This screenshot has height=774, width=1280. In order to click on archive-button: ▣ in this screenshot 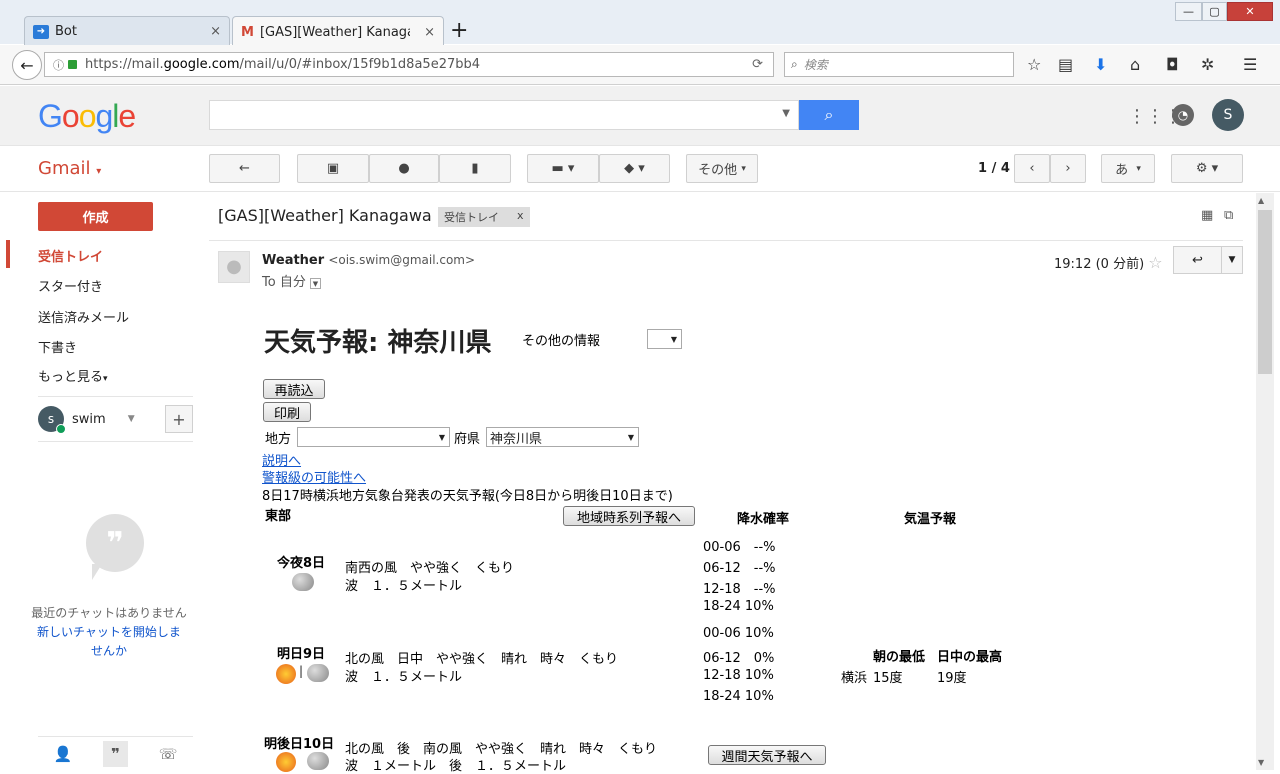, I will do `click(333, 168)`.